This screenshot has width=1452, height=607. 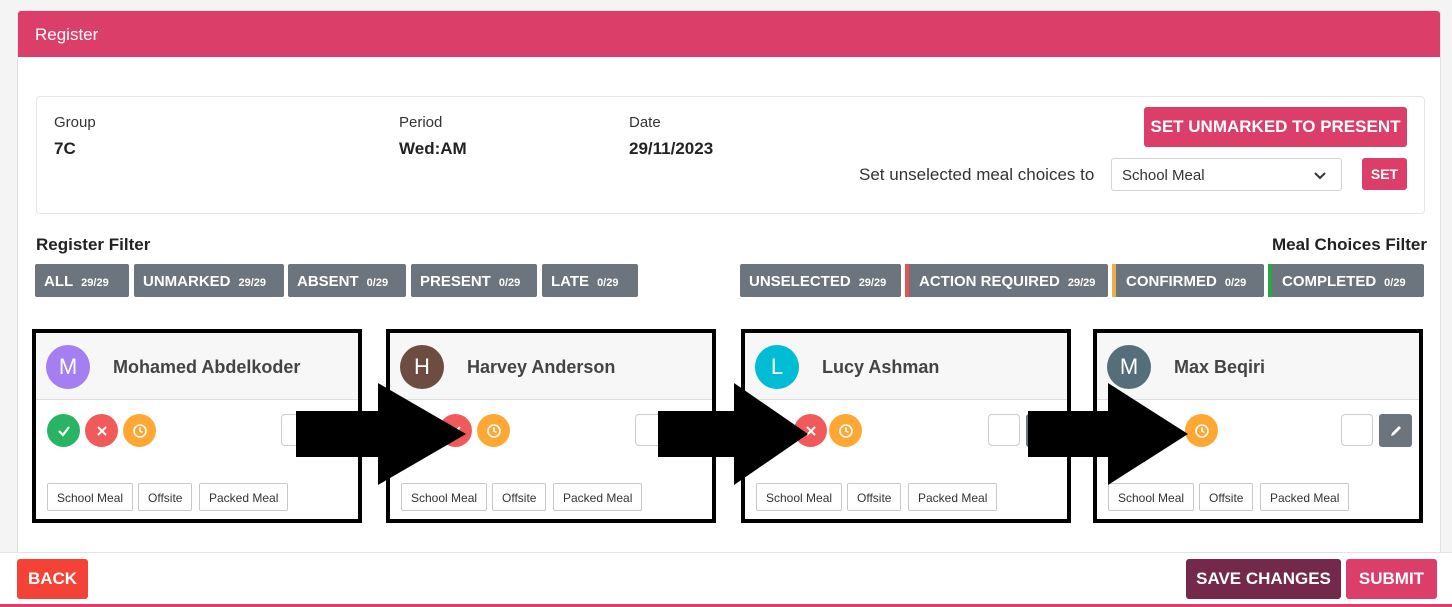 I want to click on filter-label: PRESENT, so click(x=455, y=281).